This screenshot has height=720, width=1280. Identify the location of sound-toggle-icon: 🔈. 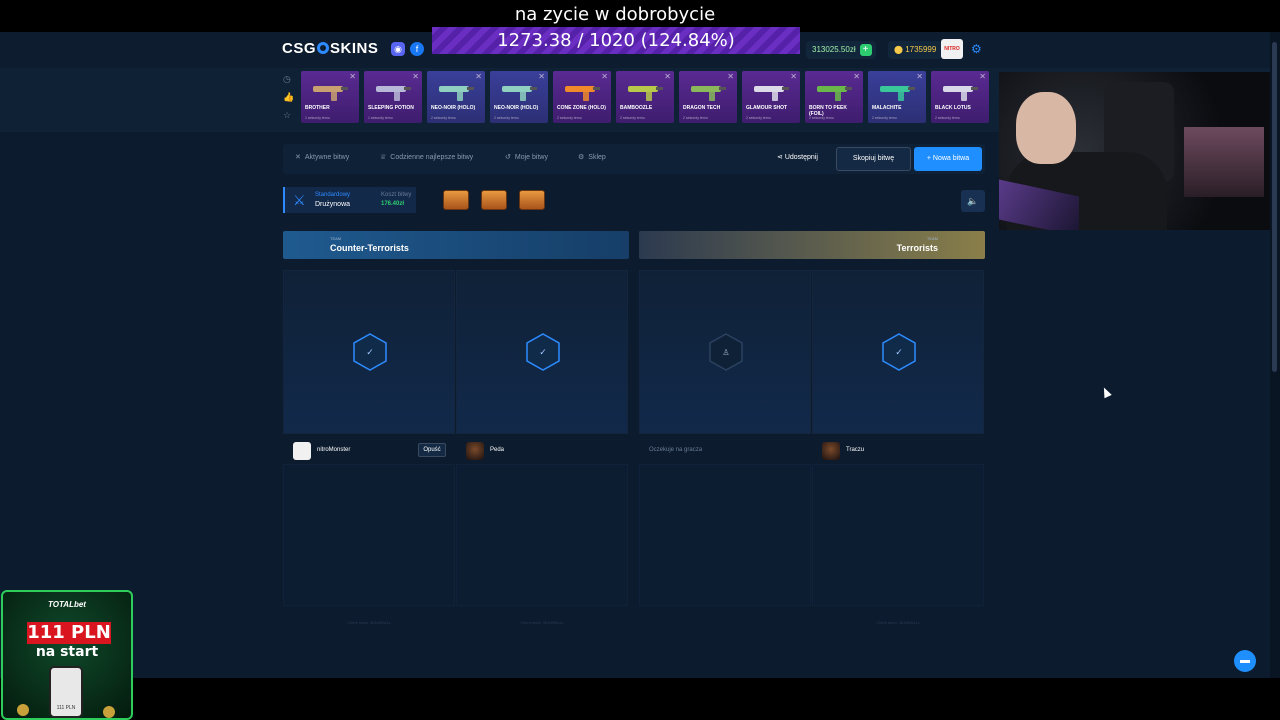
(973, 201).